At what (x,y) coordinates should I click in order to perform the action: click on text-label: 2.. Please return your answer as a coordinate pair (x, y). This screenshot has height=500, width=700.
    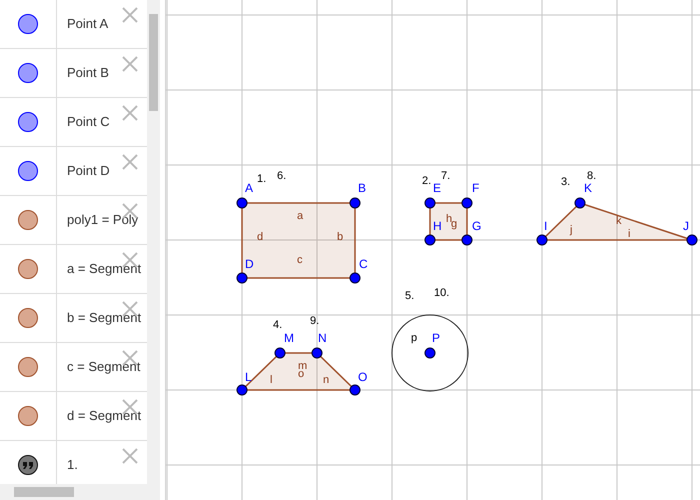
    Looking at the image, I should click on (427, 181).